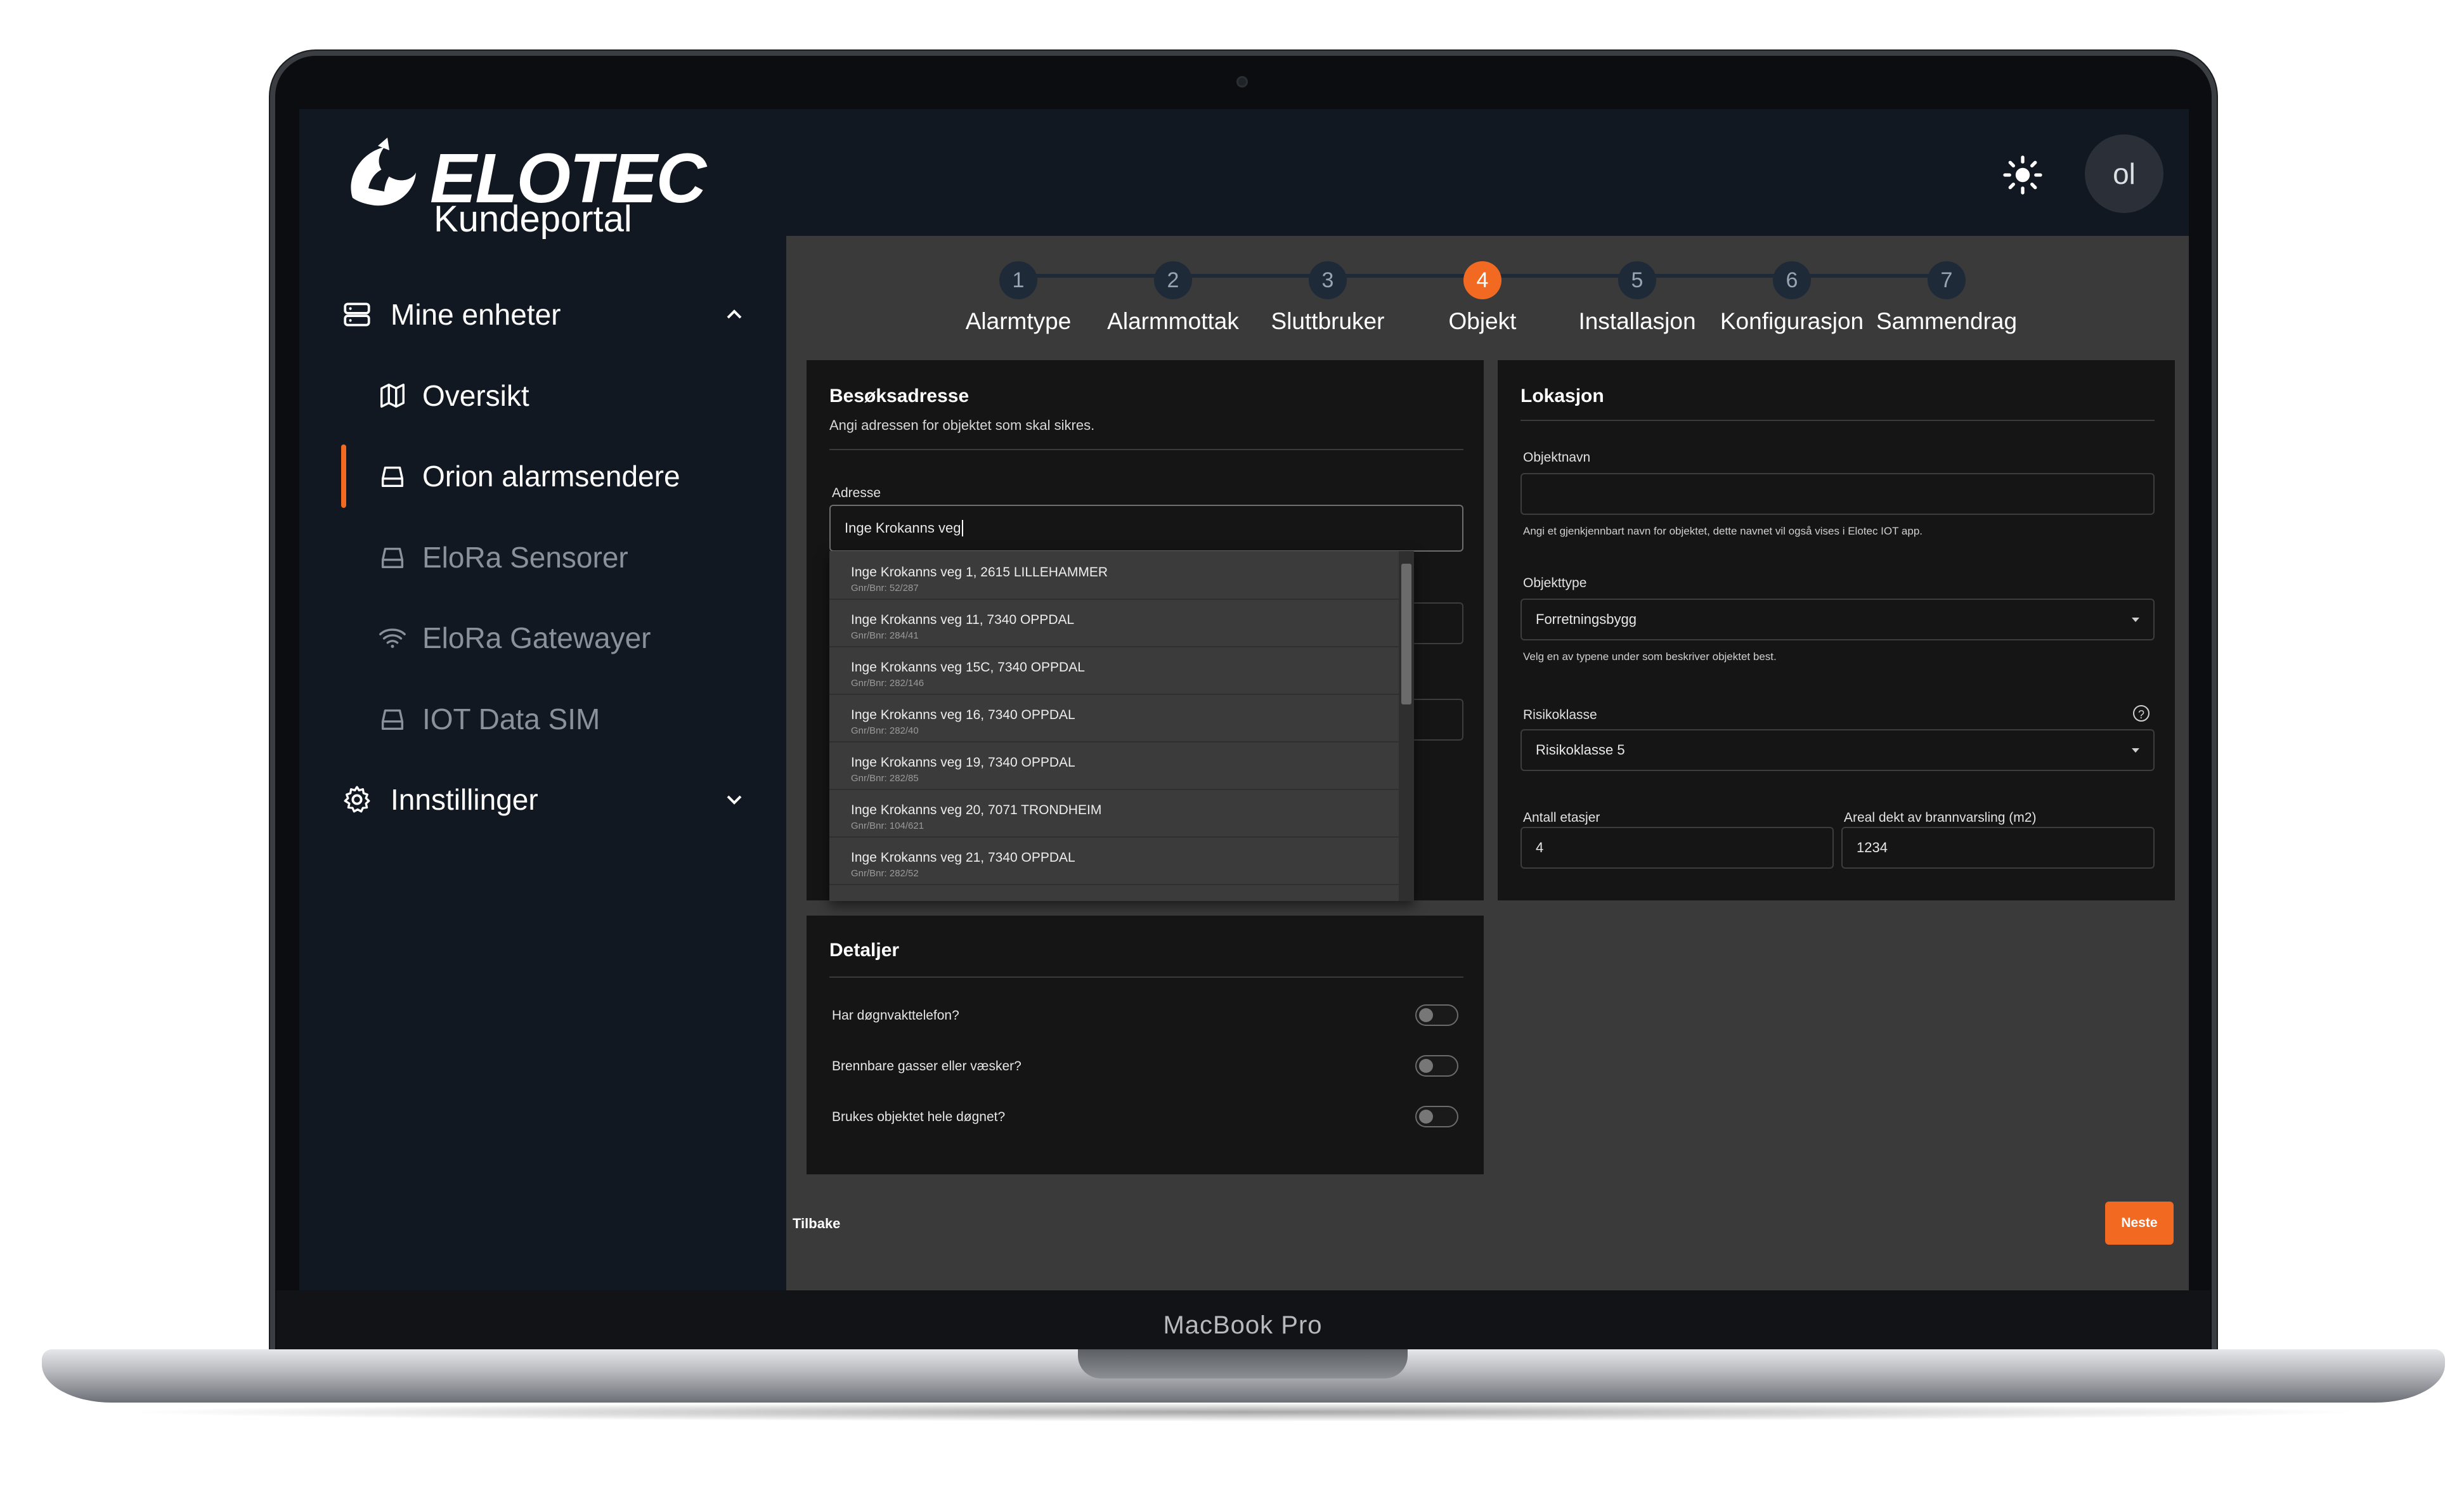 Image resolution: width=2464 pixels, height=1511 pixels. What do you see at coordinates (979, 572) in the screenshot?
I see `suggestion-address: Inge Krokanns veg 1, 2615 LILLEHAMMER` at bounding box center [979, 572].